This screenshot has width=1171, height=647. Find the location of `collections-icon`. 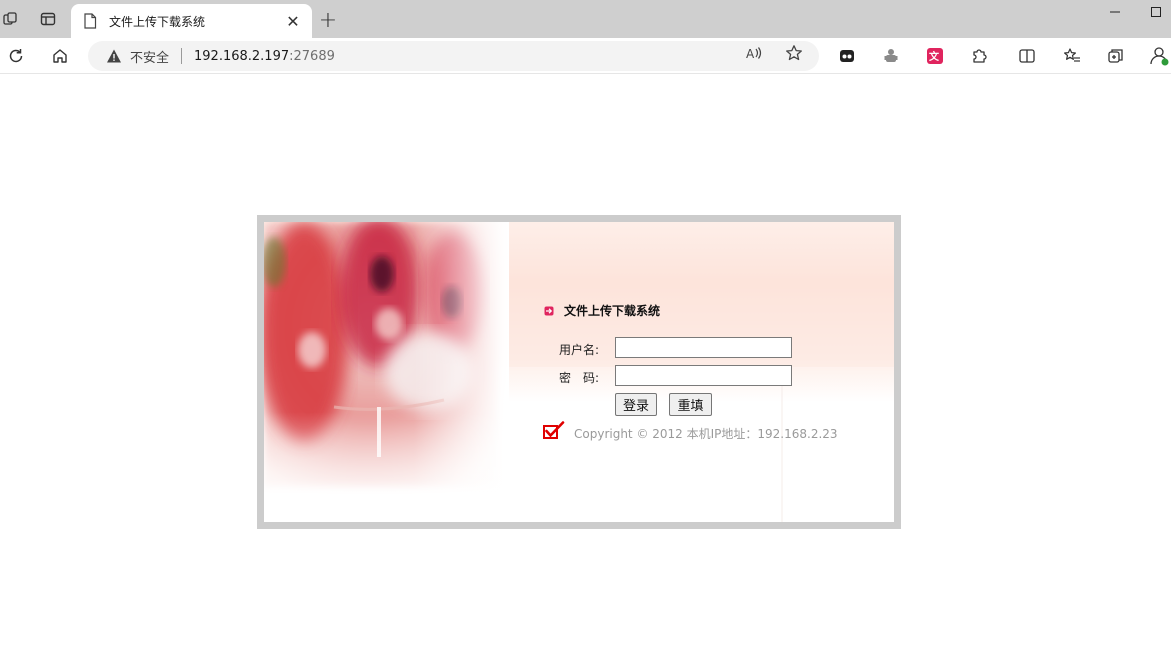

collections-icon is located at coordinates (1116, 56).